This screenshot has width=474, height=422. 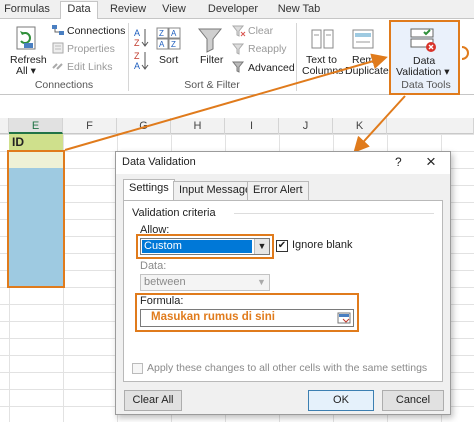 What do you see at coordinates (153, 266) in the screenshot?
I see `data-label: Data:` at bounding box center [153, 266].